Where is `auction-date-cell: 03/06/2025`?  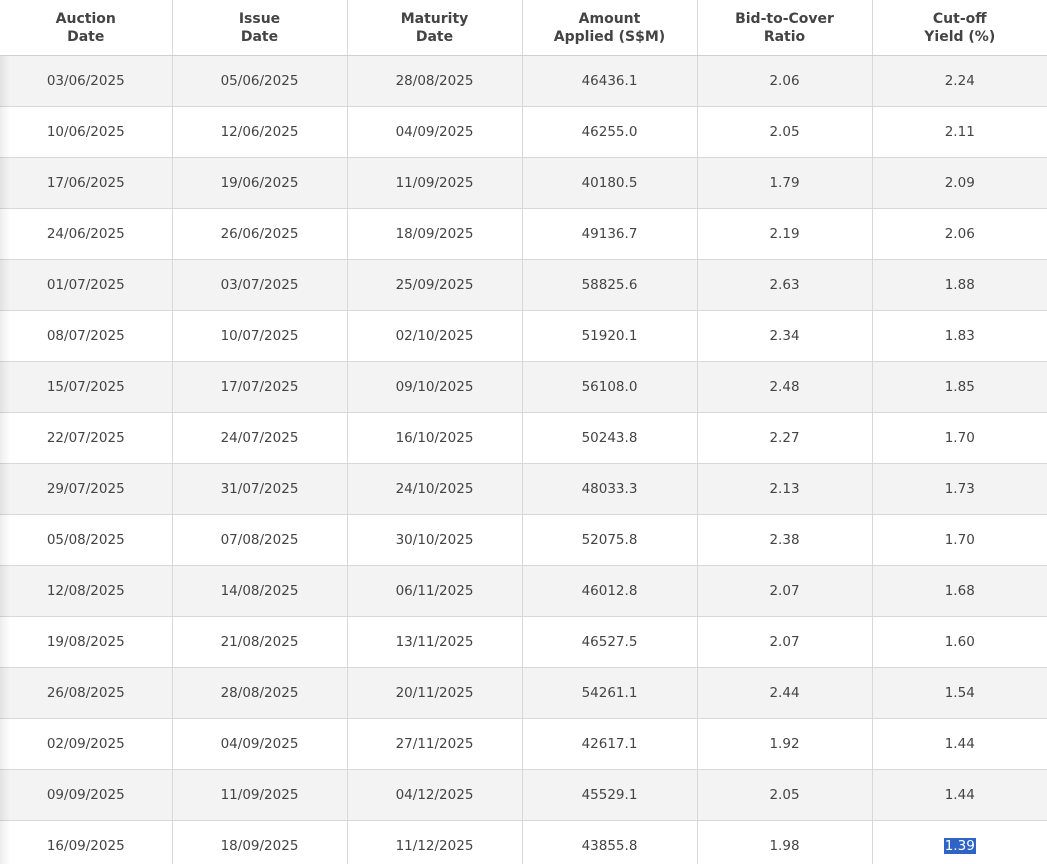 auction-date-cell: 03/06/2025 is located at coordinates (86, 81).